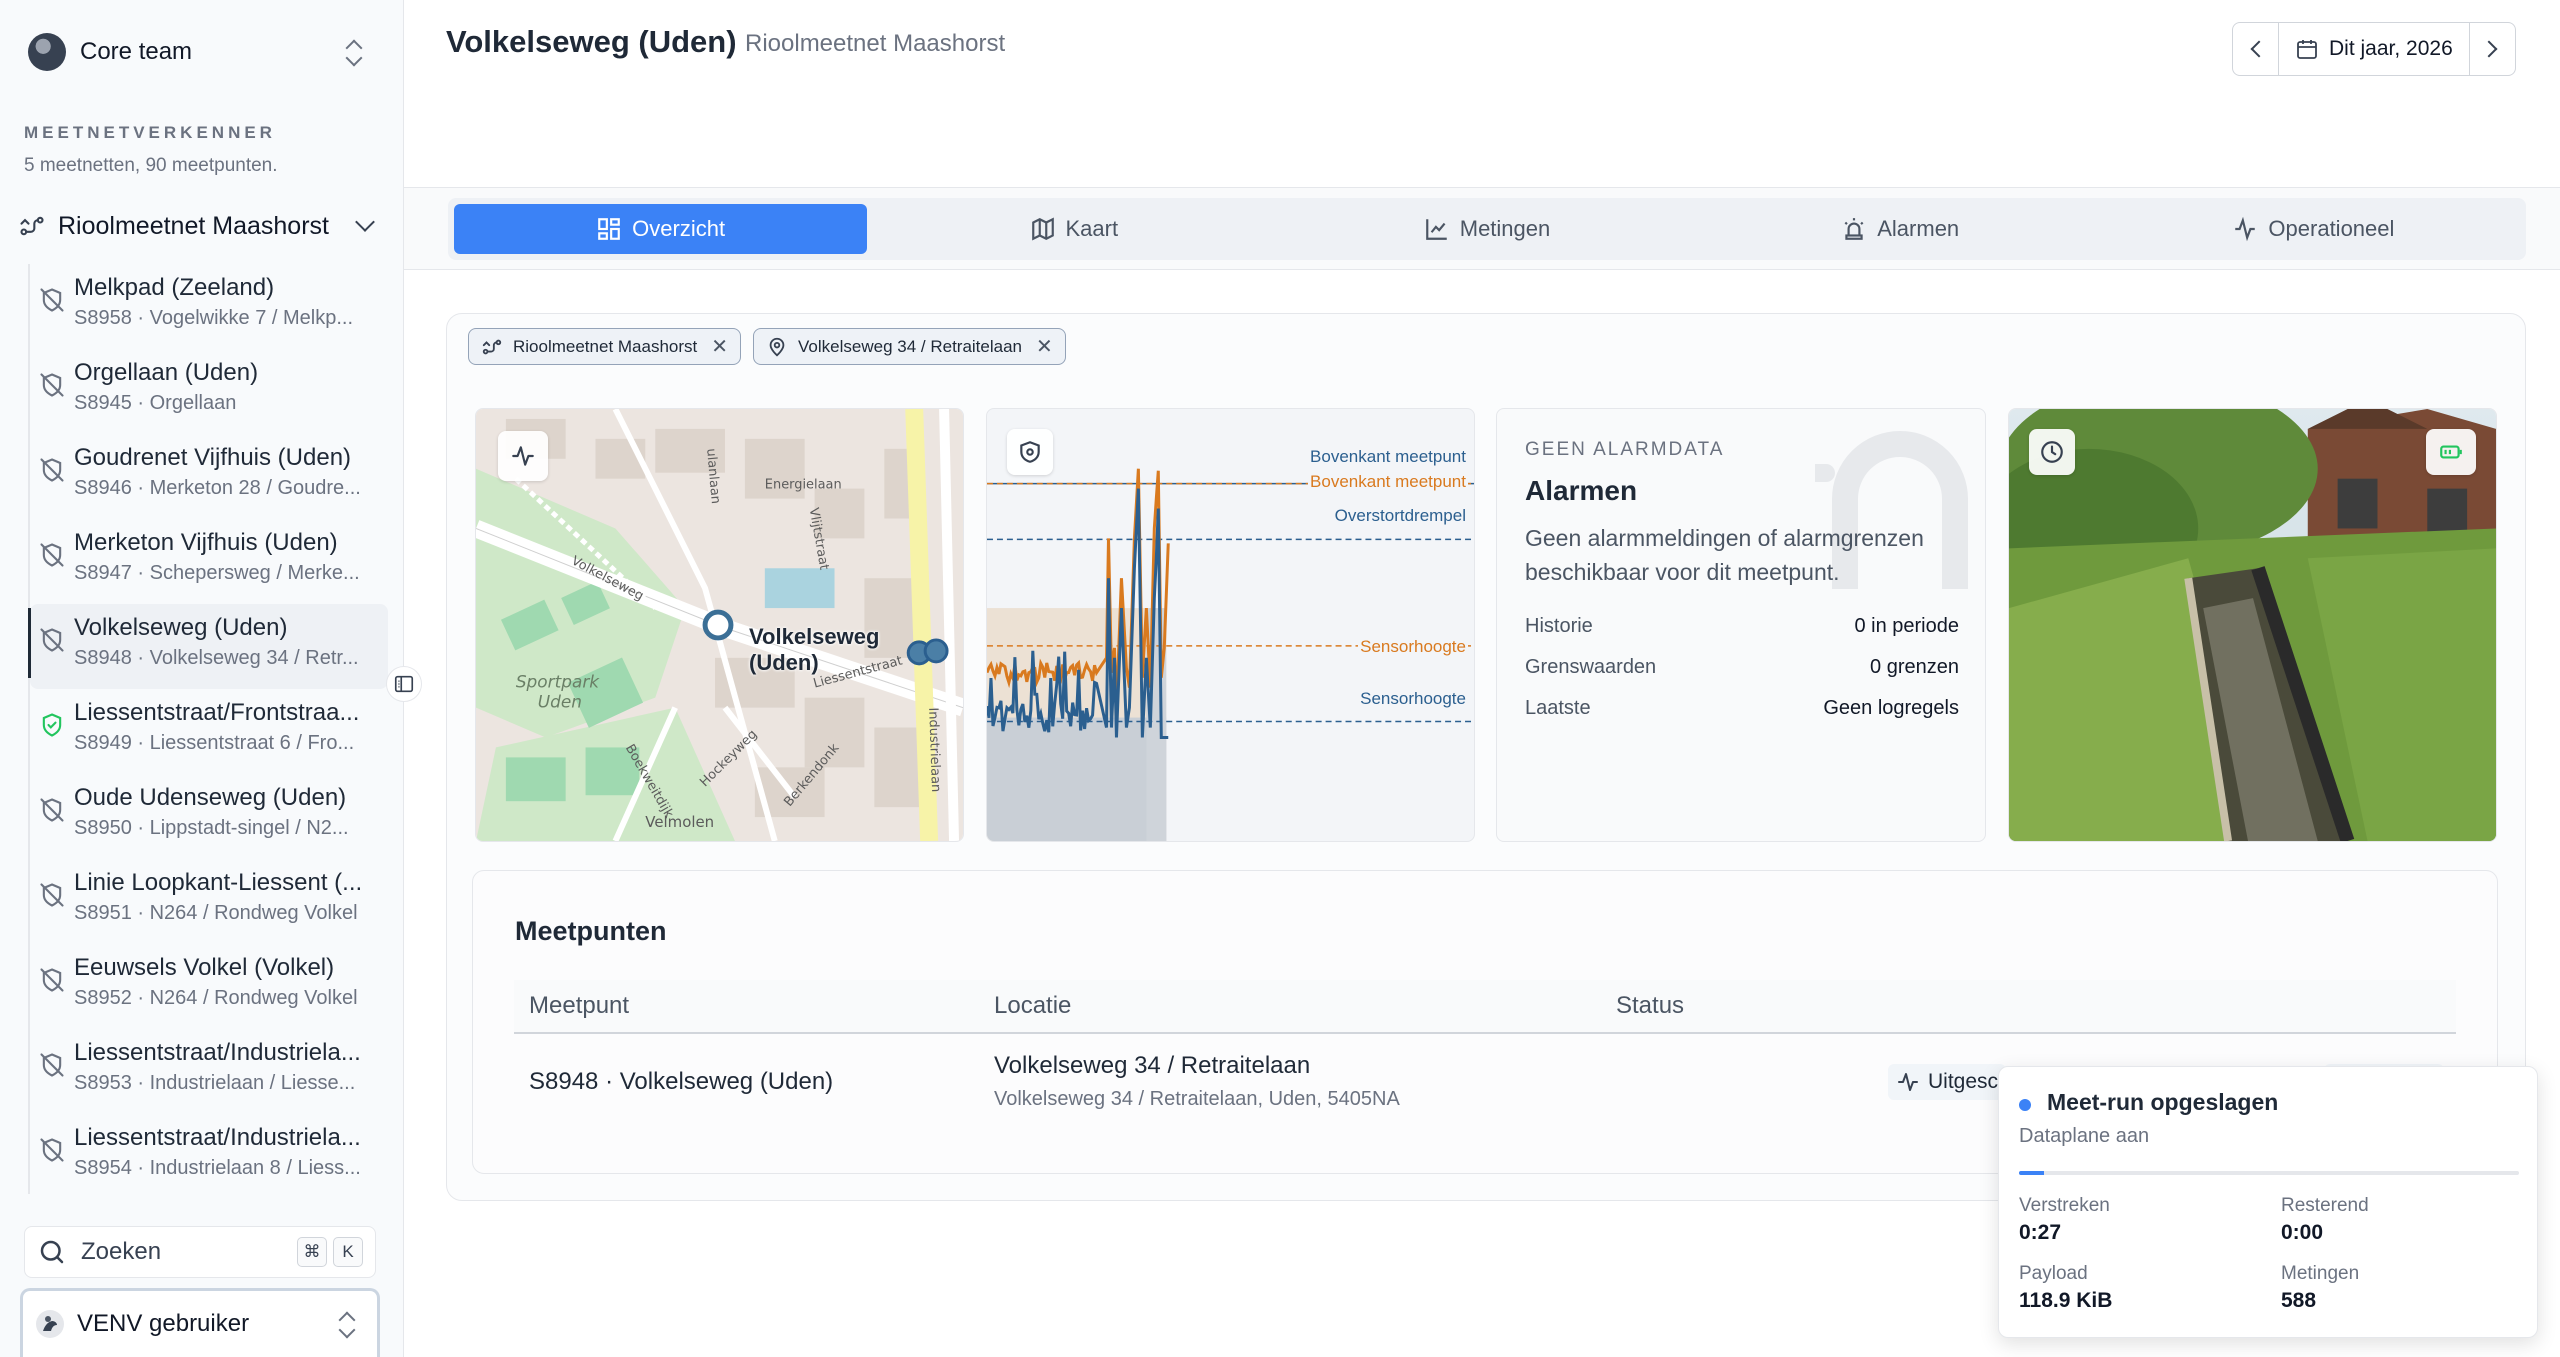  What do you see at coordinates (875, 43) in the screenshot?
I see `page-subtitle: Rioolmeetnet Maashorst` at bounding box center [875, 43].